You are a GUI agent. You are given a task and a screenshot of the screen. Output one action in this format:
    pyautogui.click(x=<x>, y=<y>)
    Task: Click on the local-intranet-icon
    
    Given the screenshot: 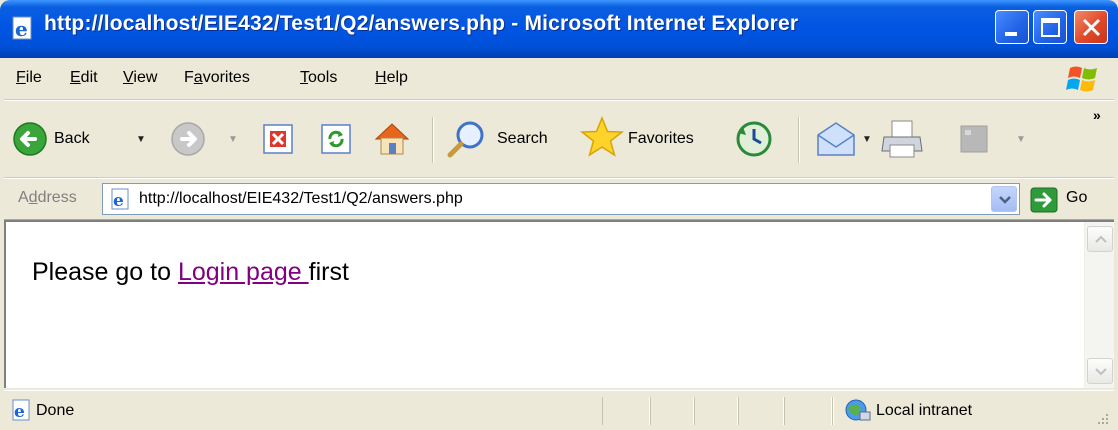 What is the action you would take?
    pyautogui.click(x=858, y=410)
    